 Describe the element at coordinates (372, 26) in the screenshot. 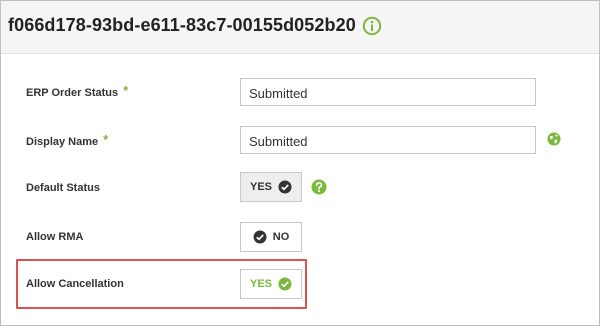

I see `info-icon` at that location.